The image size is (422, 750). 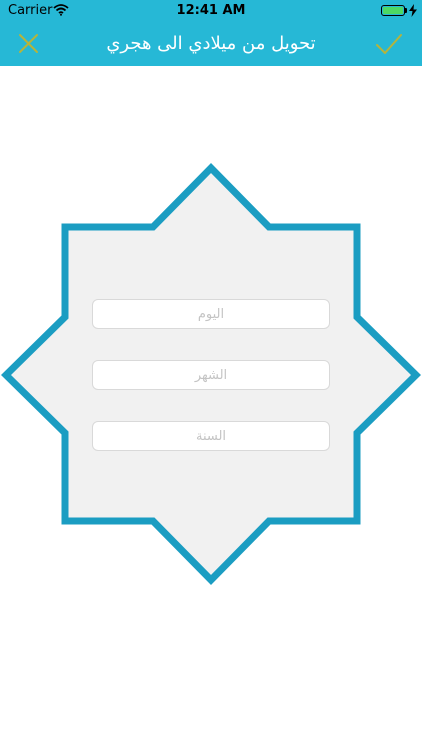 I want to click on page-title: تحويل من ميلادي الى هجري, so click(x=211, y=43).